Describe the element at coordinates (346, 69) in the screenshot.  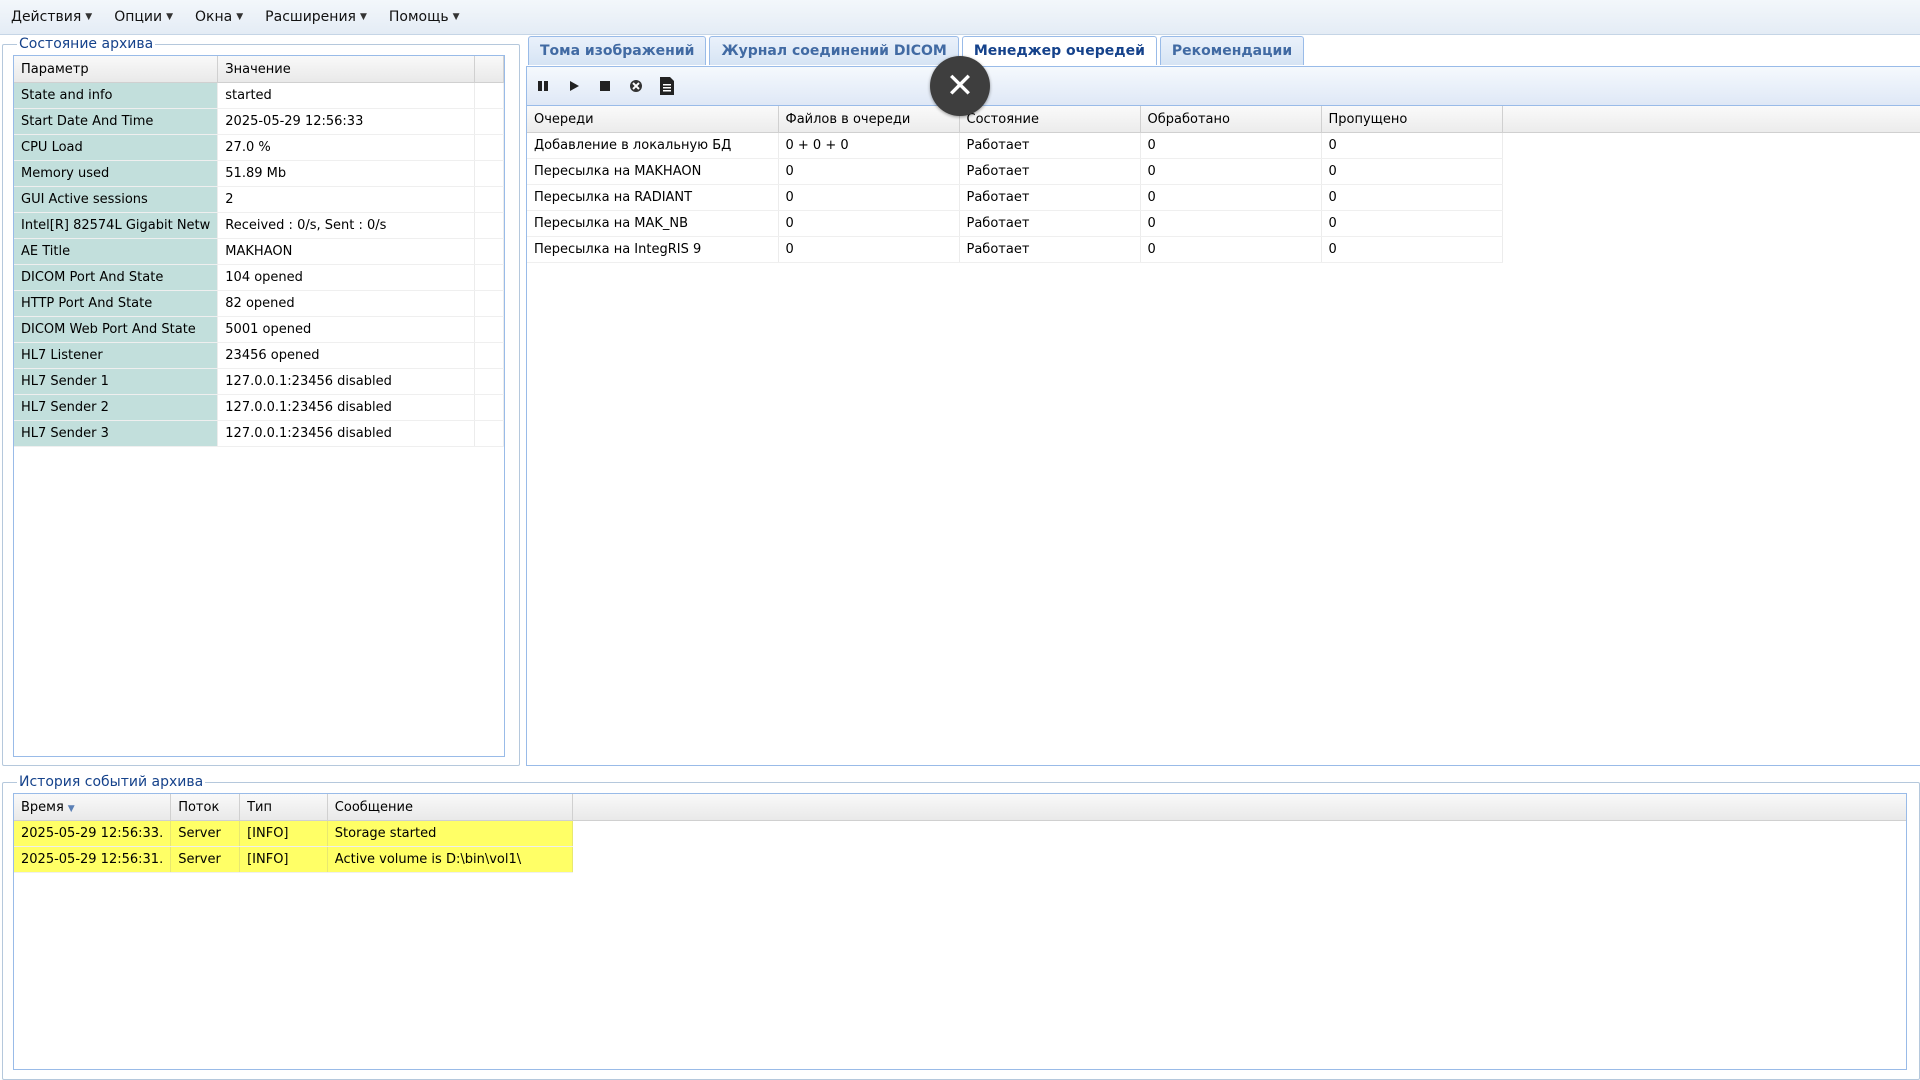
I see `column-header-value: Значение` at that location.